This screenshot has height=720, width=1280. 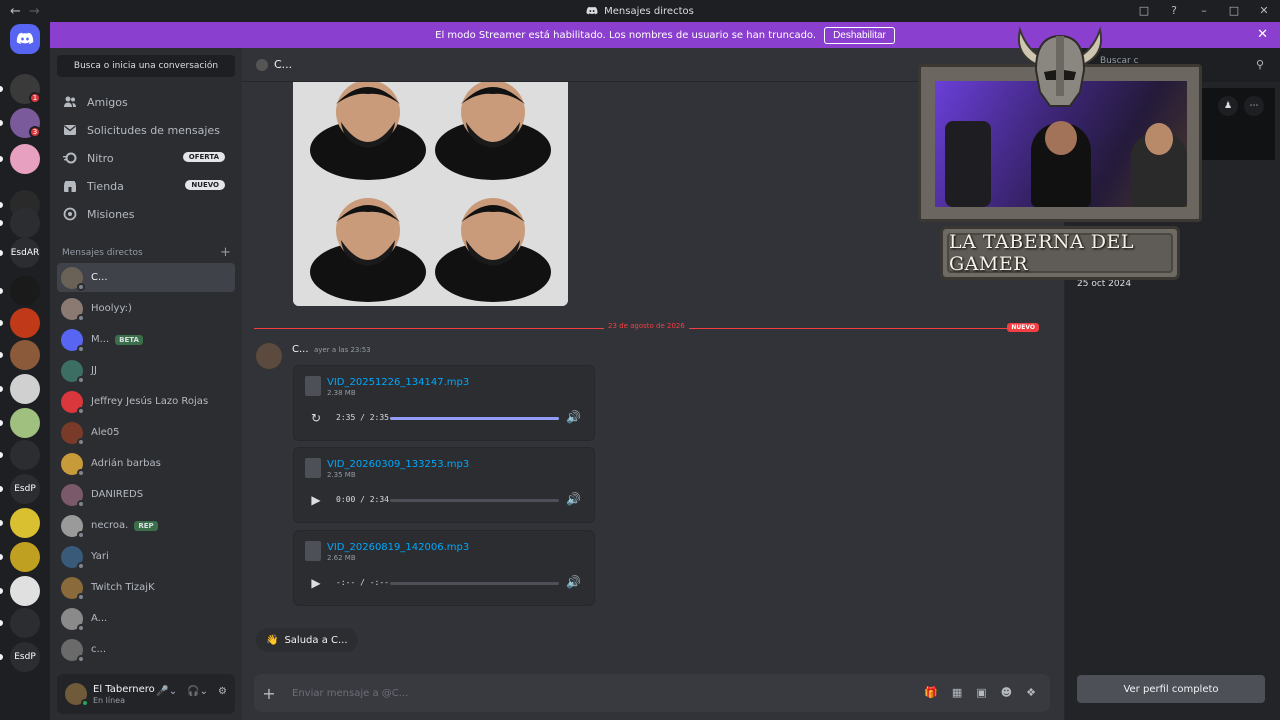 I want to click on home-button, so click(x=25, y=39).